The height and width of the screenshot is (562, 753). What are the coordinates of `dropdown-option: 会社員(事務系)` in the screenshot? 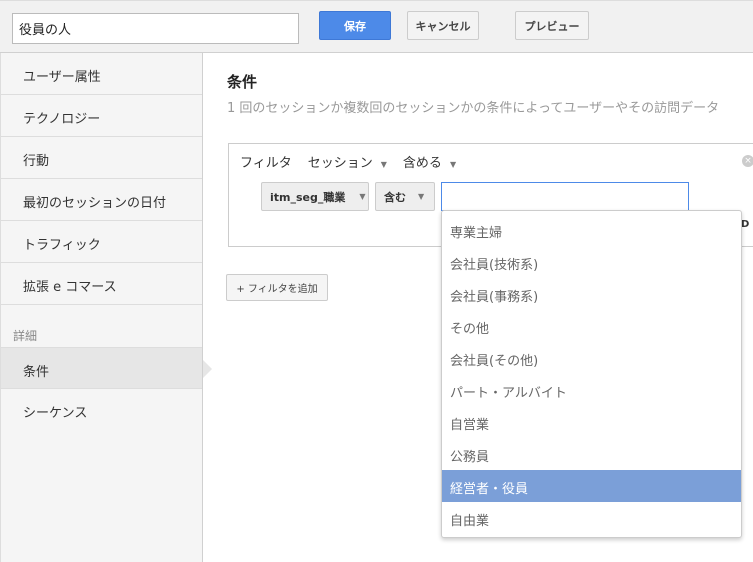 It's located at (591, 294).